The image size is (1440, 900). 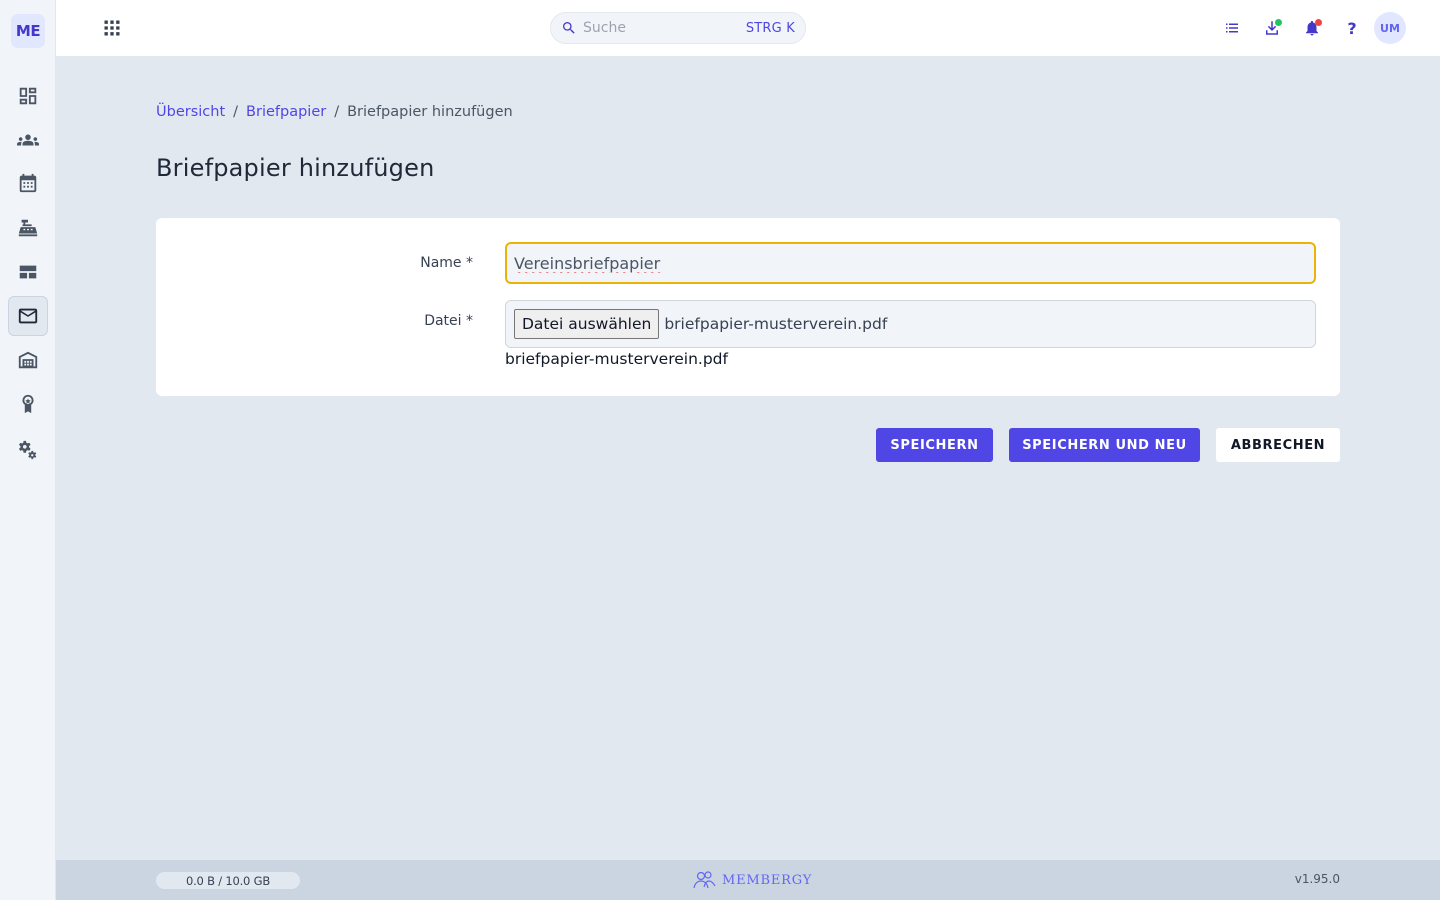 What do you see at coordinates (776, 324) in the screenshot?
I see `selected-file-name: briefpapier-musterverein.pdf` at bounding box center [776, 324].